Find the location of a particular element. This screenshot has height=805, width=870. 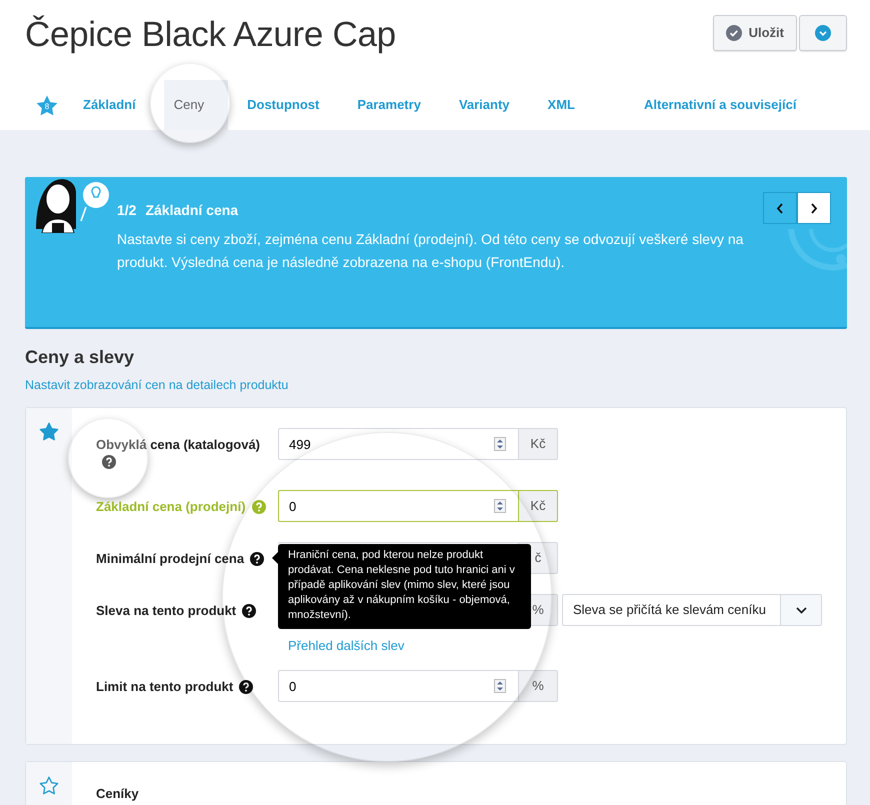

tab: Alternativní a související is located at coordinates (705, 105).